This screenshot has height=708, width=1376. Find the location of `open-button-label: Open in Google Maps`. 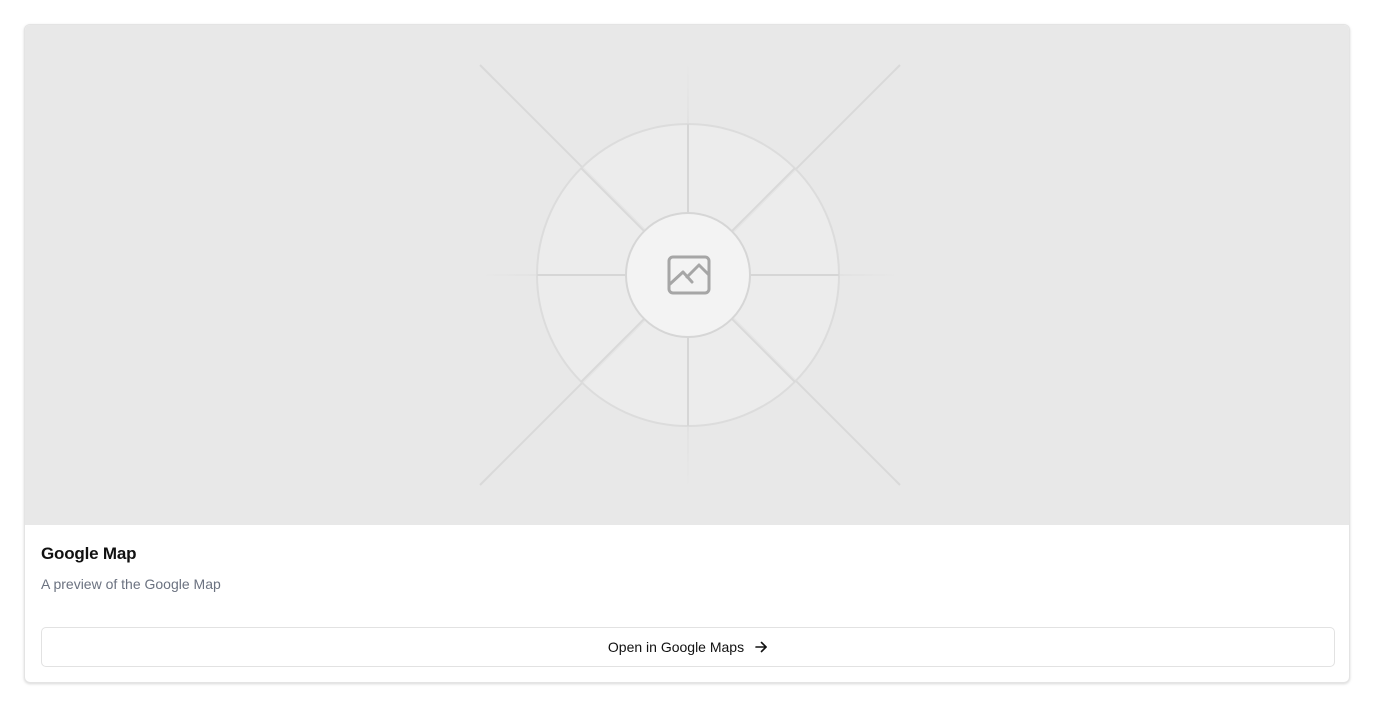

open-button-label: Open in Google Maps is located at coordinates (676, 647).